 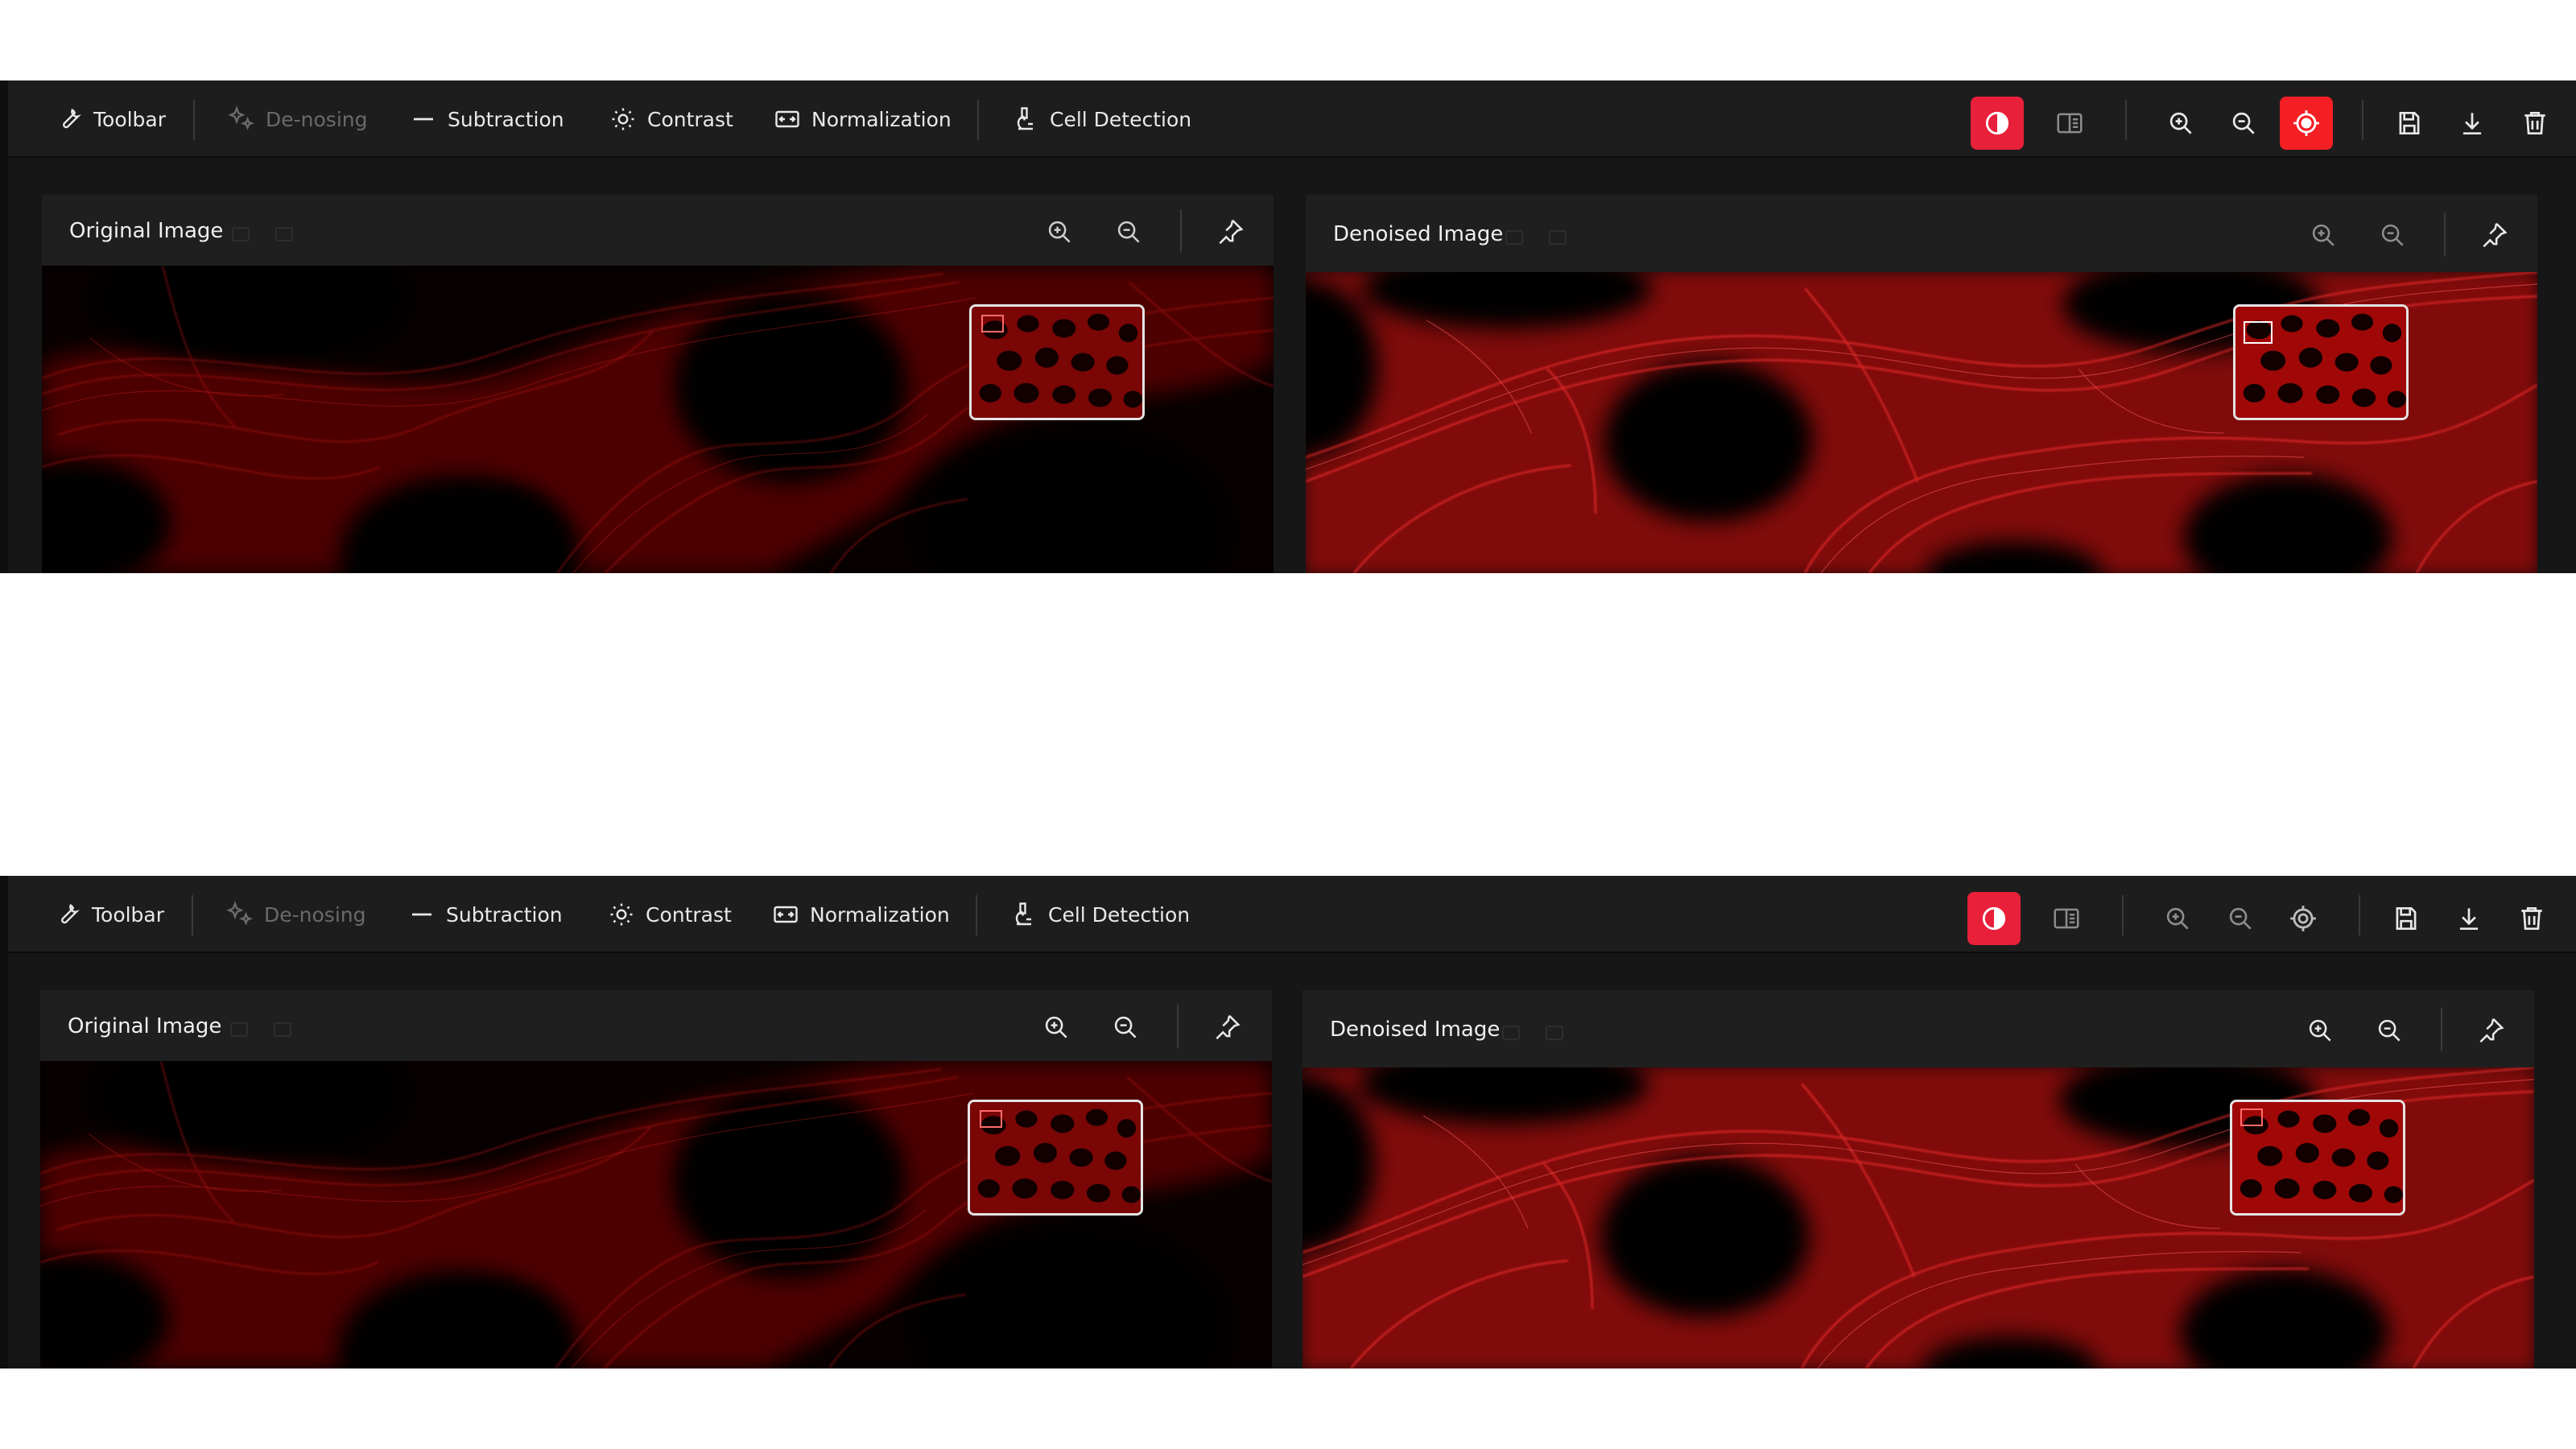 What do you see at coordinates (656, 1025) in the screenshot?
I see `panel-header: Original Image` at bounding box center [656, 1025].